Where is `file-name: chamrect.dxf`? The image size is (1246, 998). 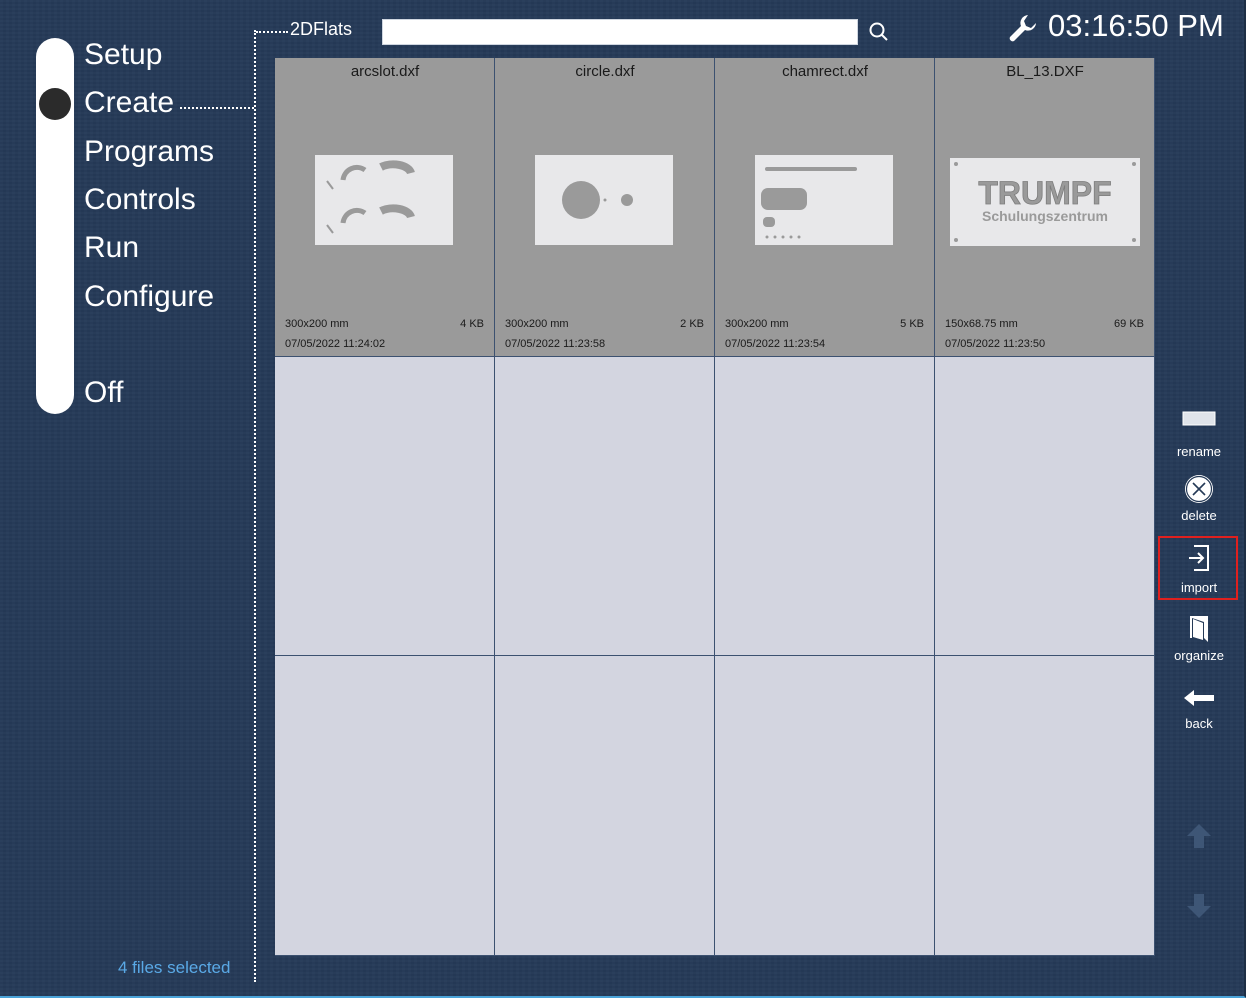 file-name: chamrect.dxf is located at coordinates (825, 71).